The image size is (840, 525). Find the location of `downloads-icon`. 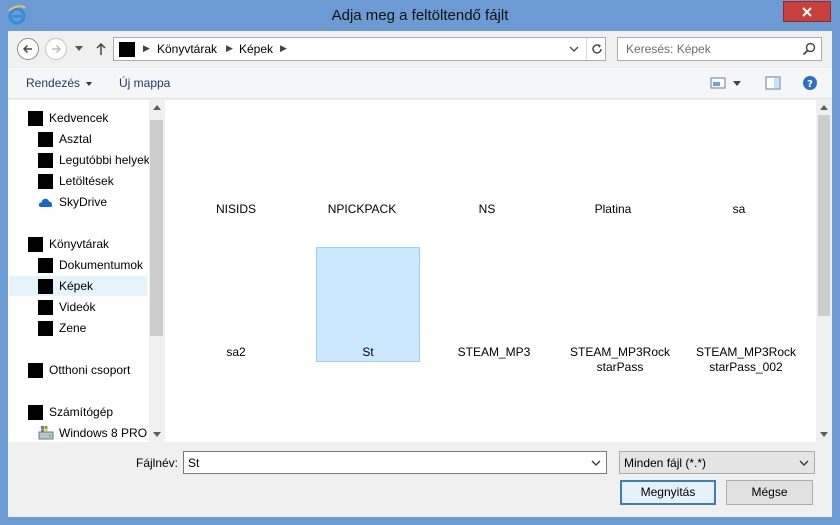

downloads-icon is located at coordinates (45, 181).